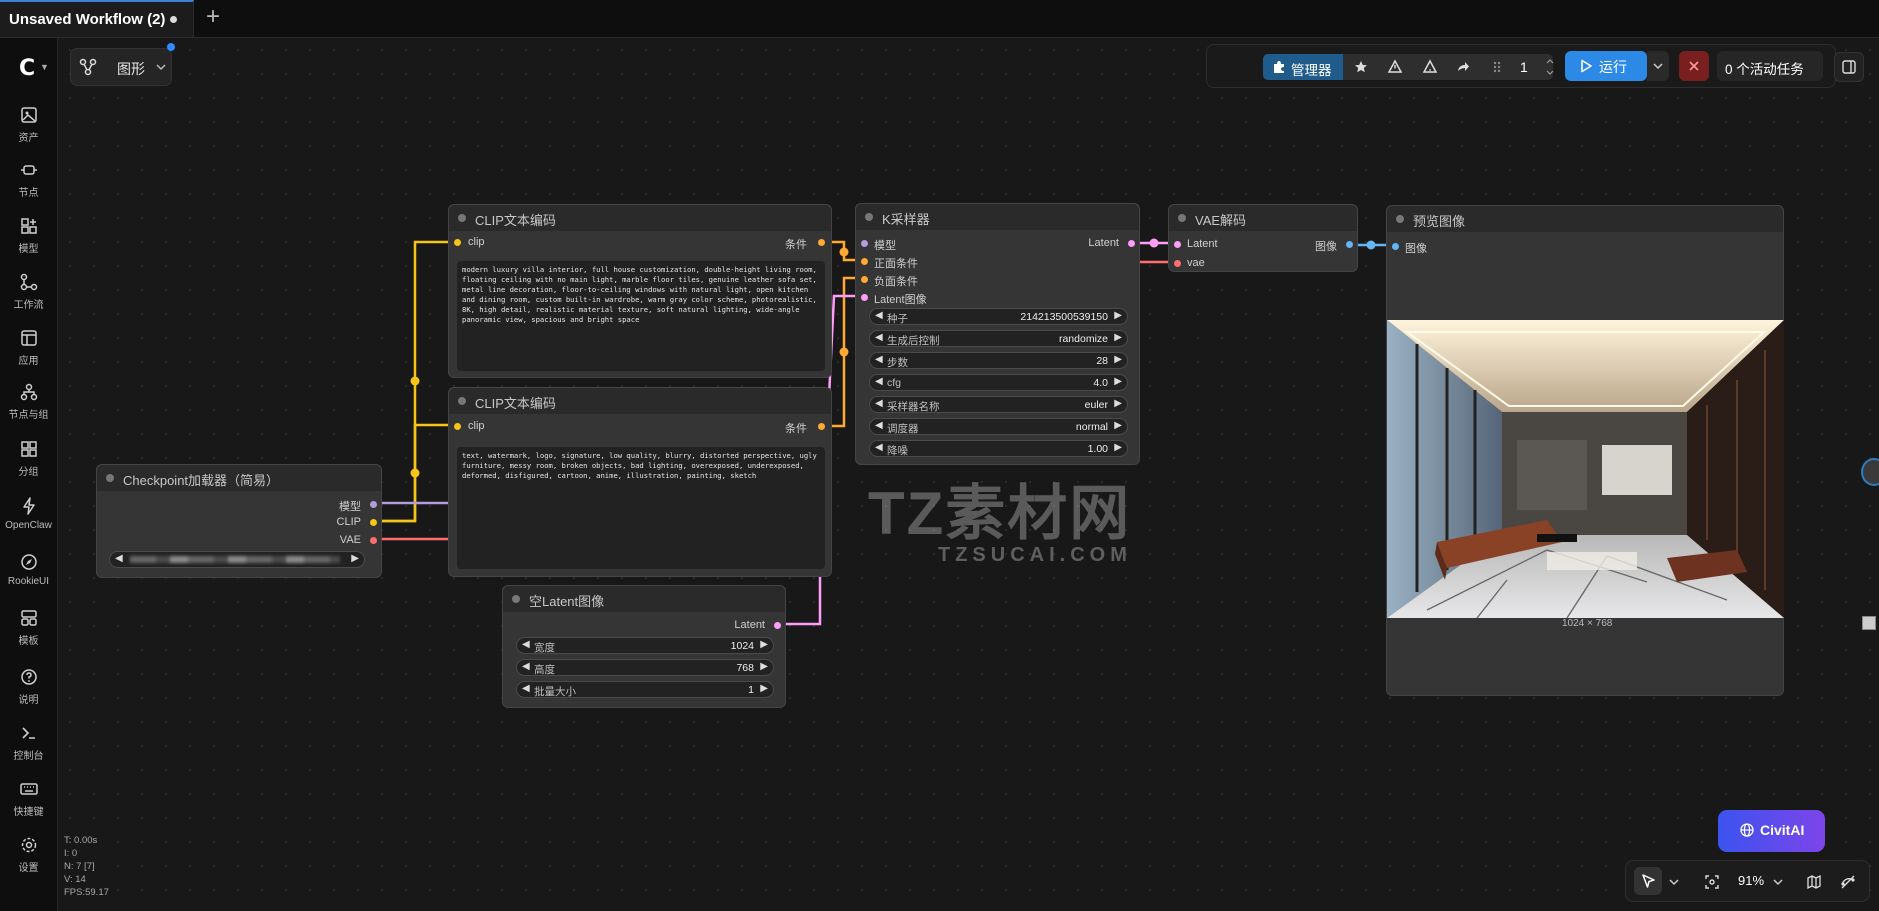 The image size is (1879, 911). Describe the element at coordinates (1349, 244) in the screenshot. I see `image-output-dot` at that location.